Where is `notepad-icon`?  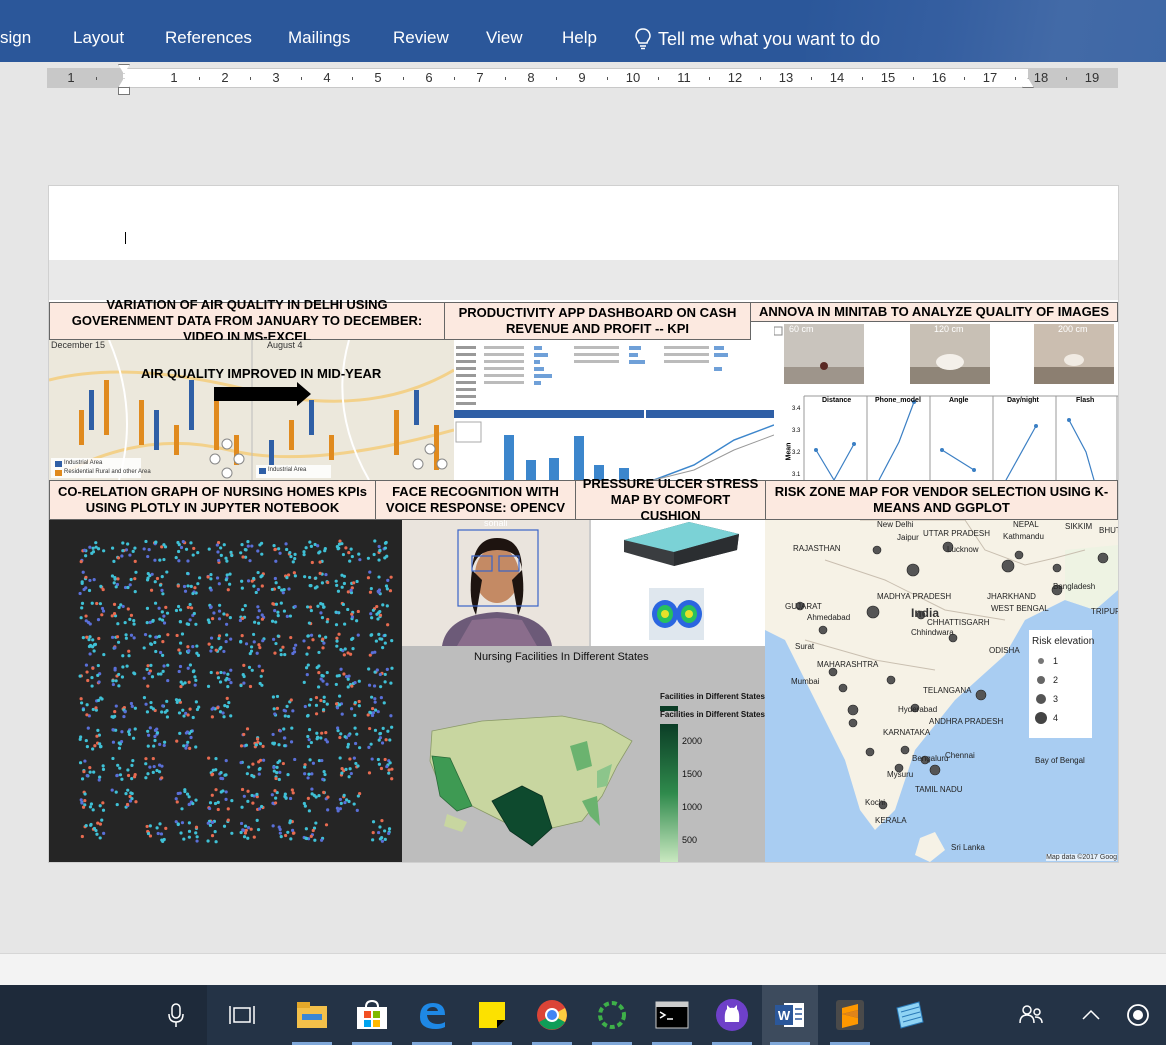 notepad-icon is located at coordinates (910, 1015).